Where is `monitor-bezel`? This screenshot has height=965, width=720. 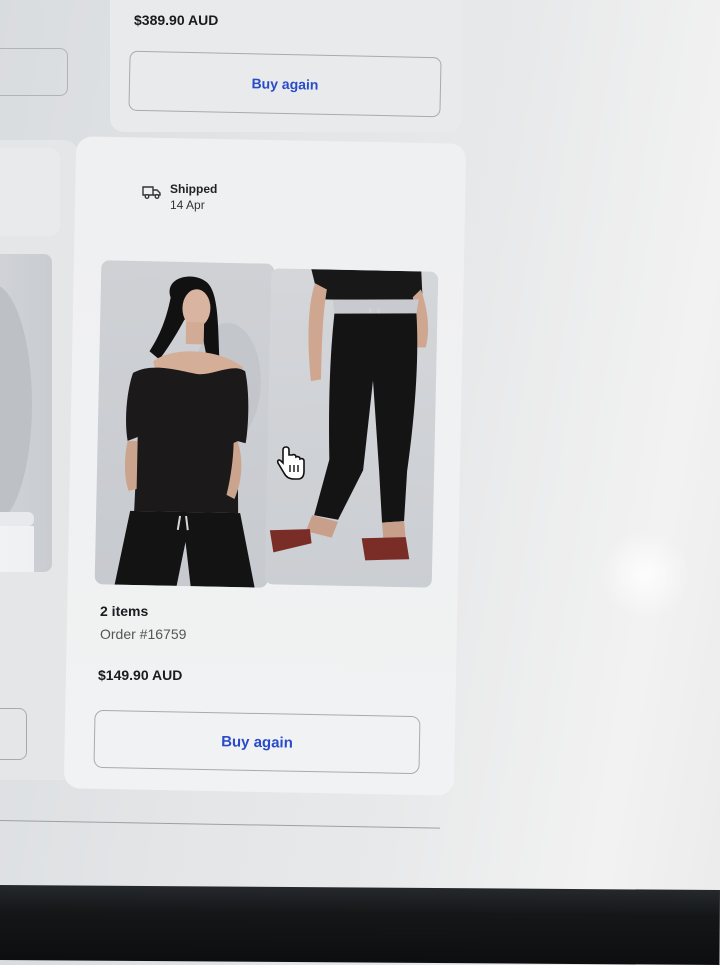
monitor-bezel is located at coordinates (360, 925).